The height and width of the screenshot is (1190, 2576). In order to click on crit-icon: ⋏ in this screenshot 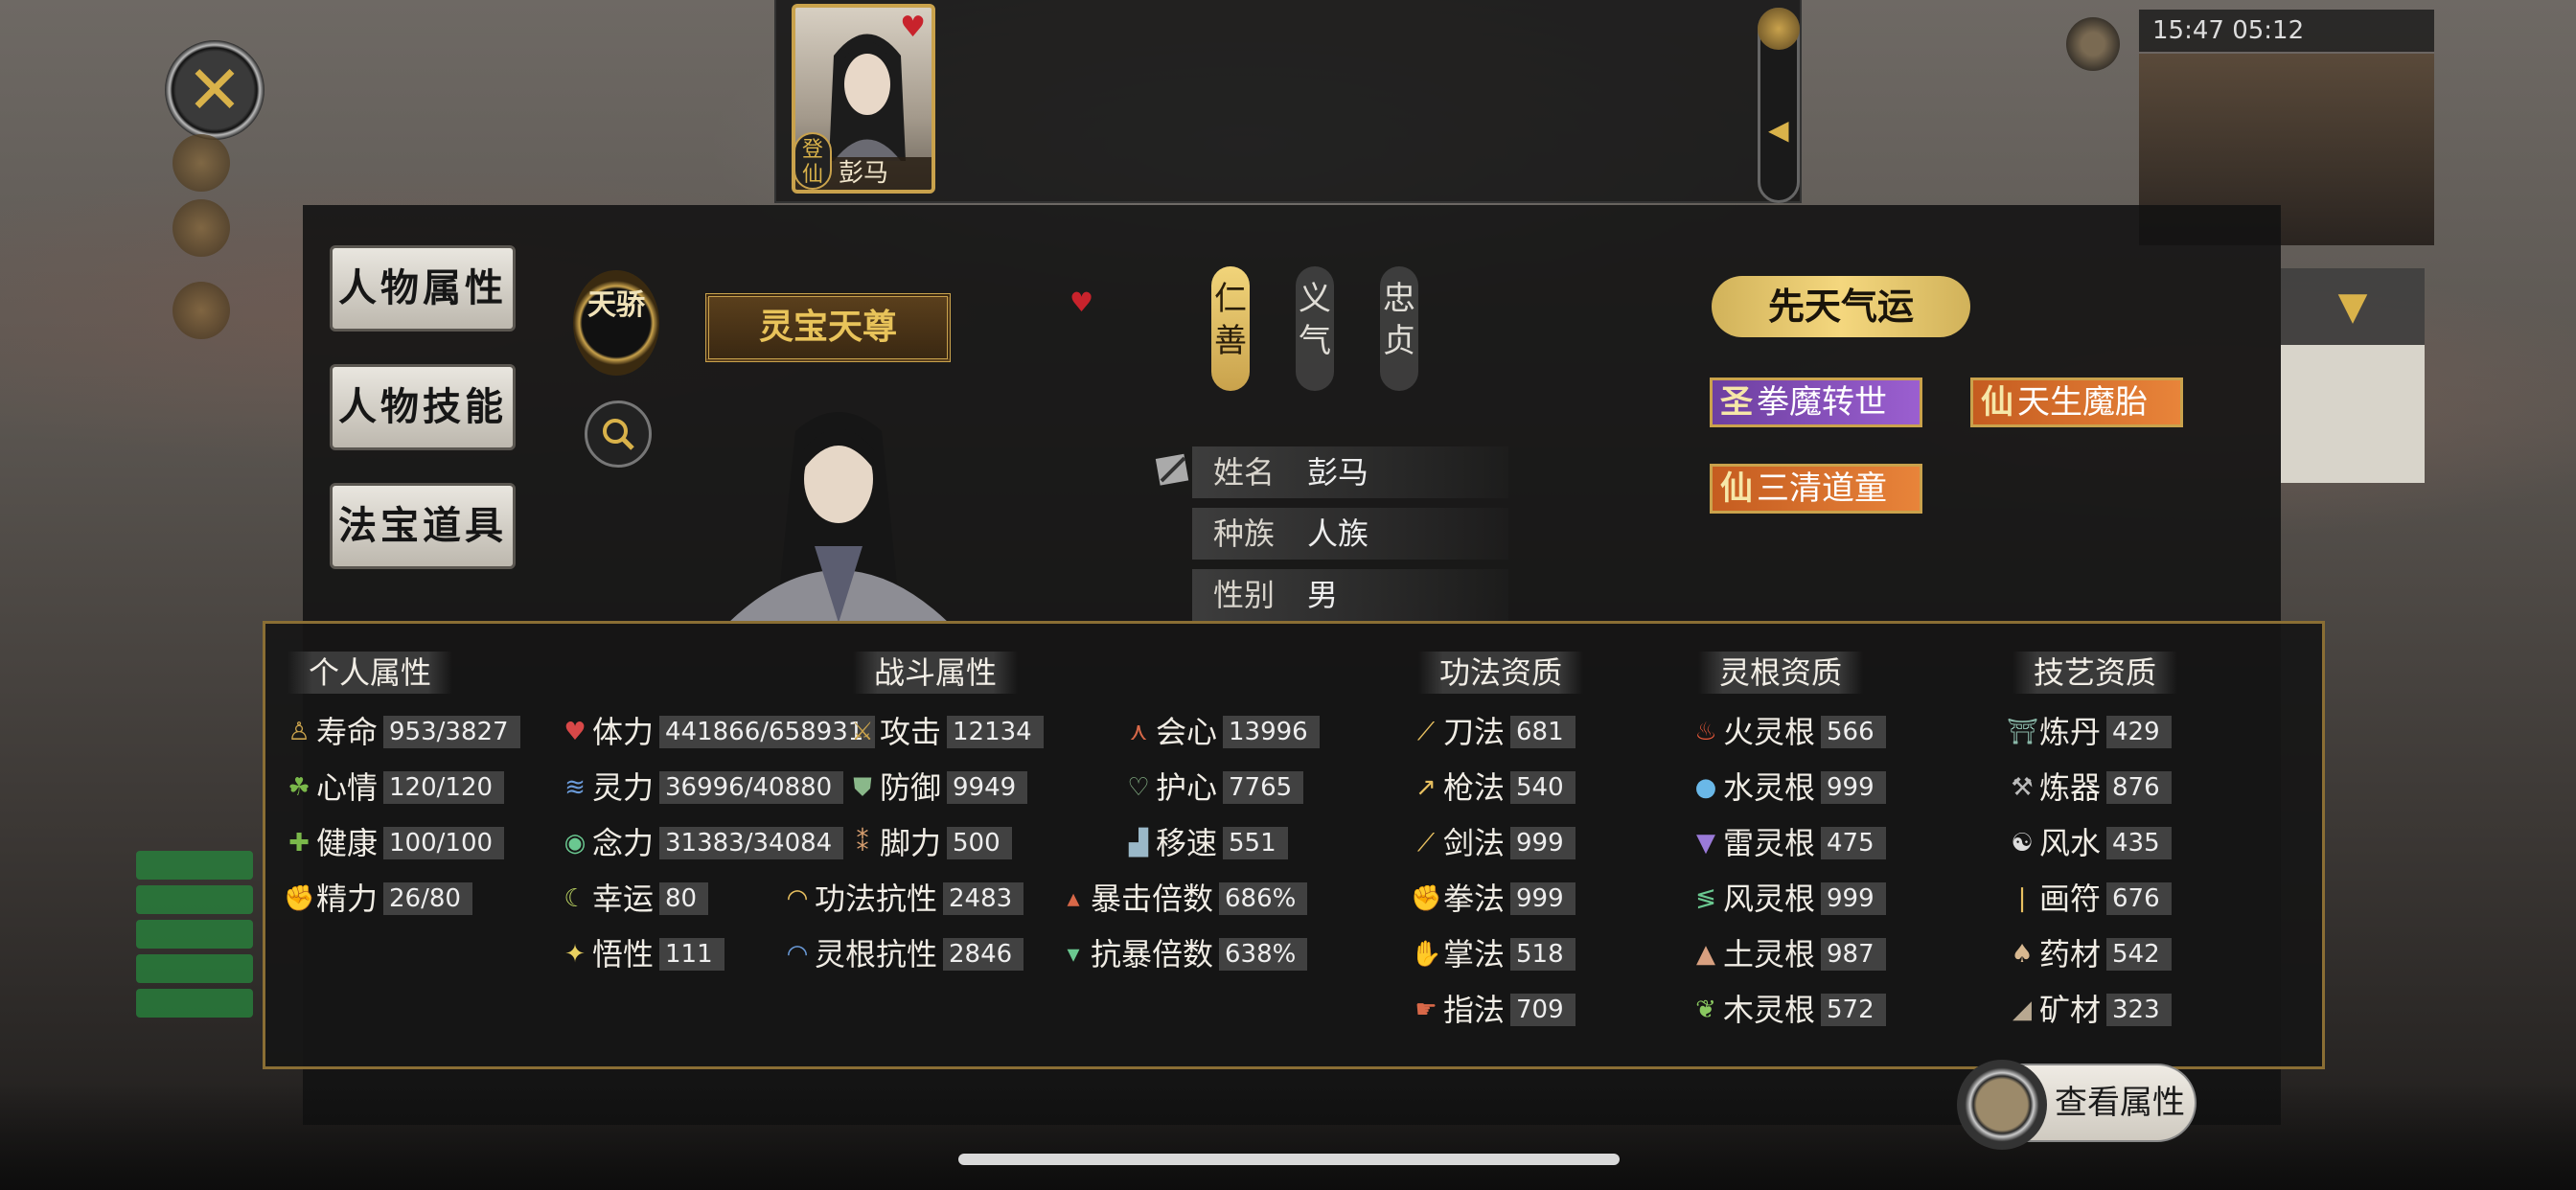, I will do `click(1138, 732)`.